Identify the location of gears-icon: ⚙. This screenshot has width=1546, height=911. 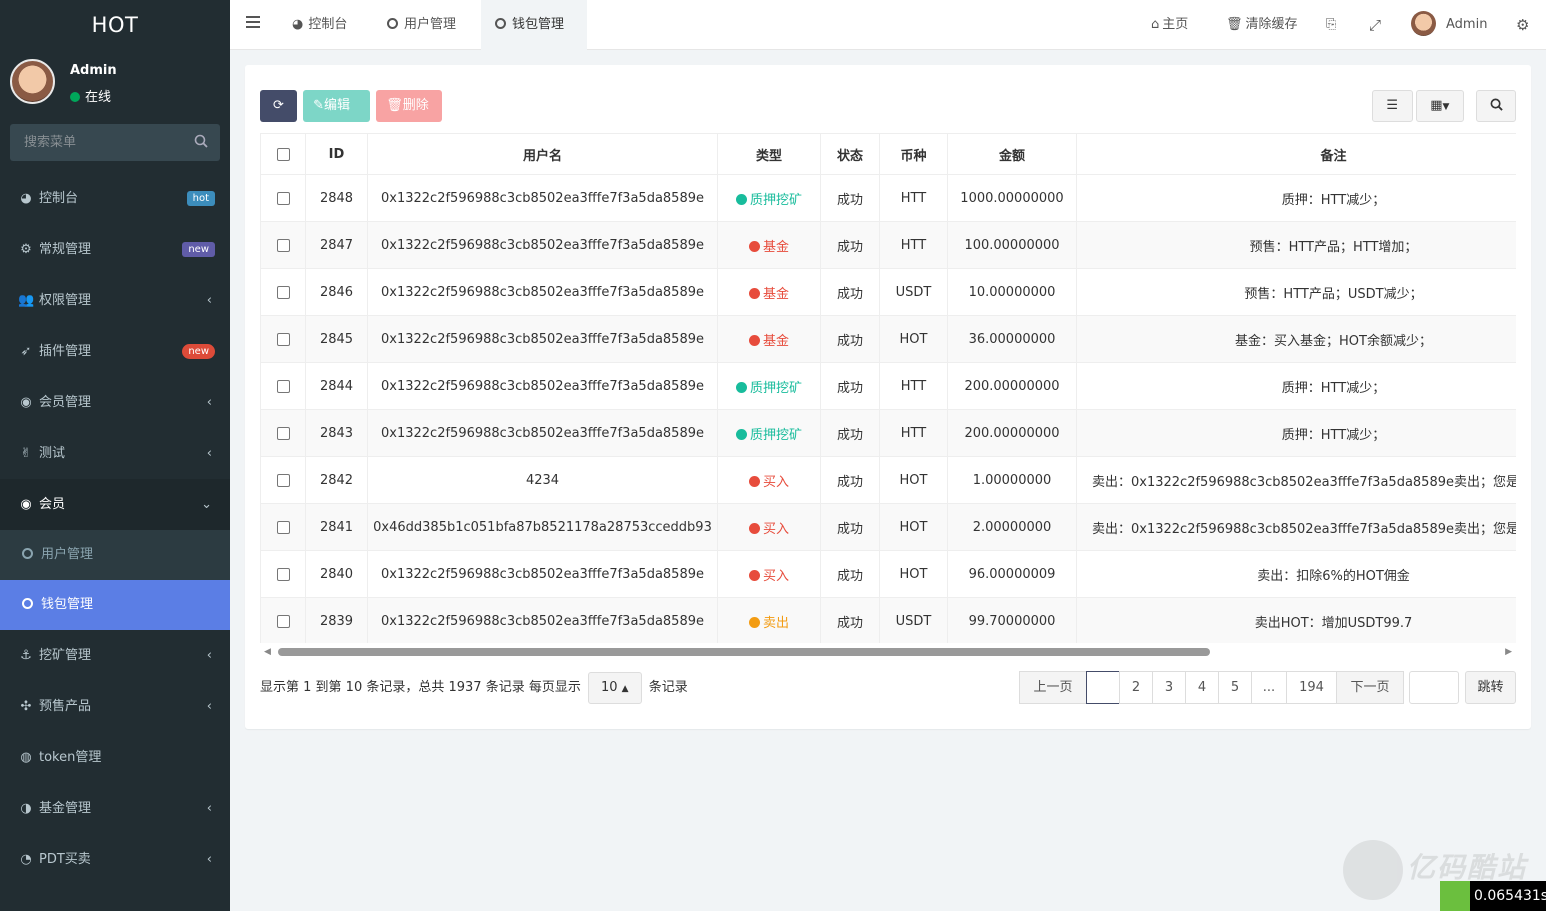
(1522, 25).